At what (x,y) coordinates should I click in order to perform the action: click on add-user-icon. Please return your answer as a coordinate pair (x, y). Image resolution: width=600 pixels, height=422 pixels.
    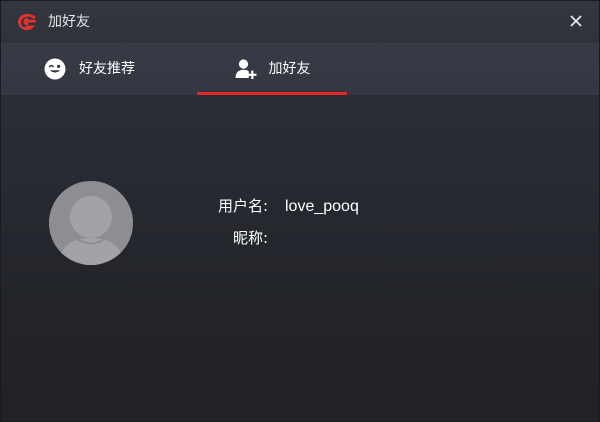
    Looking at the image, I should click on (245, 69).